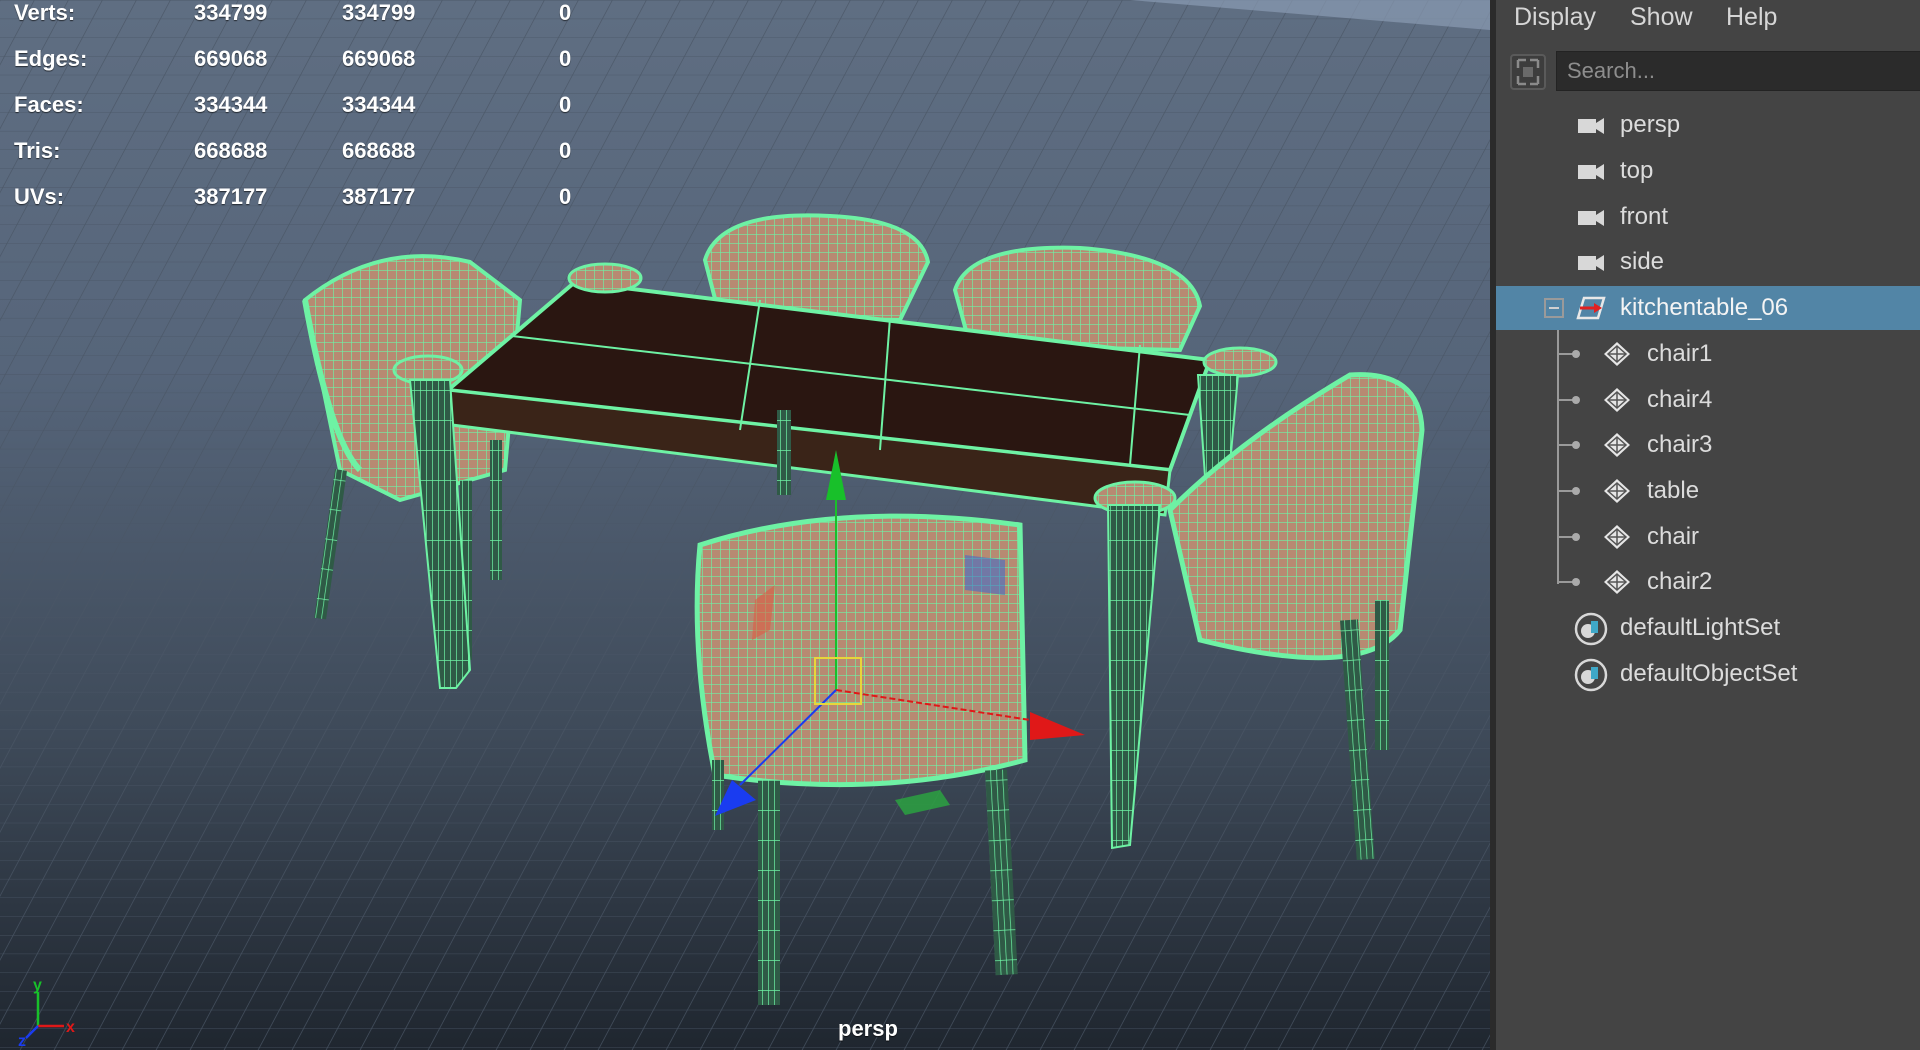 Image resolution: width=1920 pixels, height=1050 pixels. Describe the element at coordinates (1708, 18) in the screenshot. I see `outliner-menubar: Display Show Help` at that location.